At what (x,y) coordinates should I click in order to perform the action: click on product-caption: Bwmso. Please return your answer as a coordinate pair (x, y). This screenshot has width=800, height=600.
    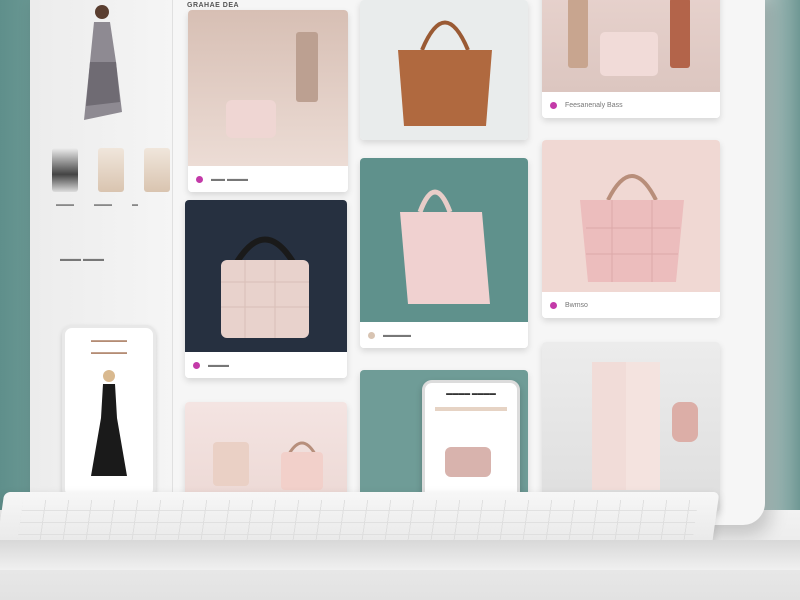
    Looking at the image, I should click on (631, 305).